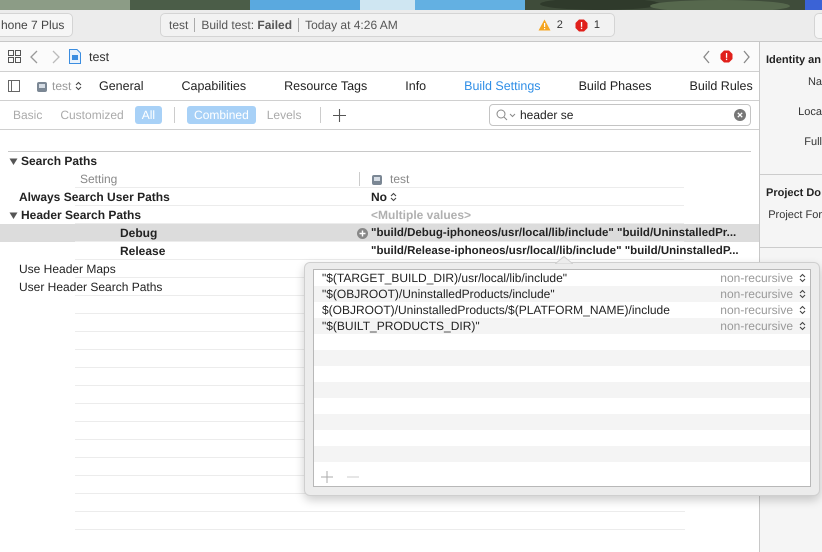 This screenshot has height=552, width=822. Describe the element at coordinates (139, 233) in the screenshot. I see `configuration-name: Debug` at that location.